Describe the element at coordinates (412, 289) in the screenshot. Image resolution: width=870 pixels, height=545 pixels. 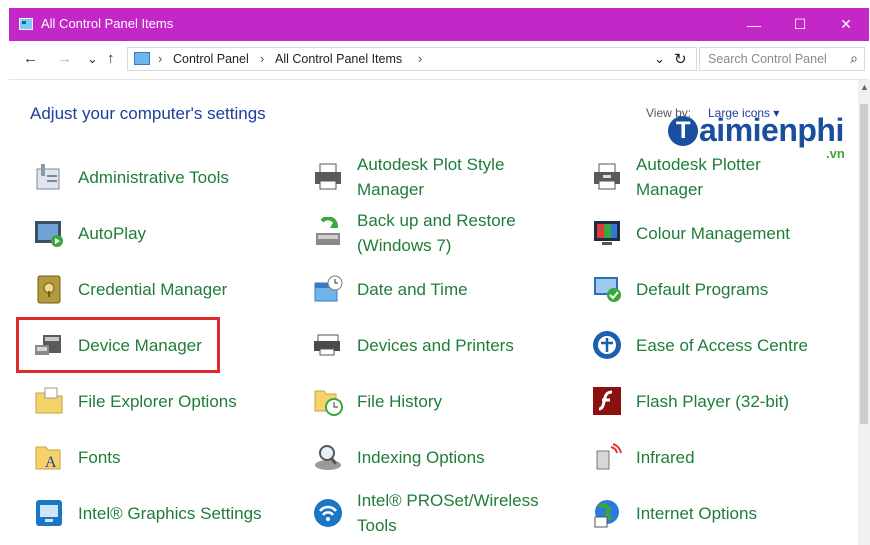
I see `item-label: Date and Time` at that location.